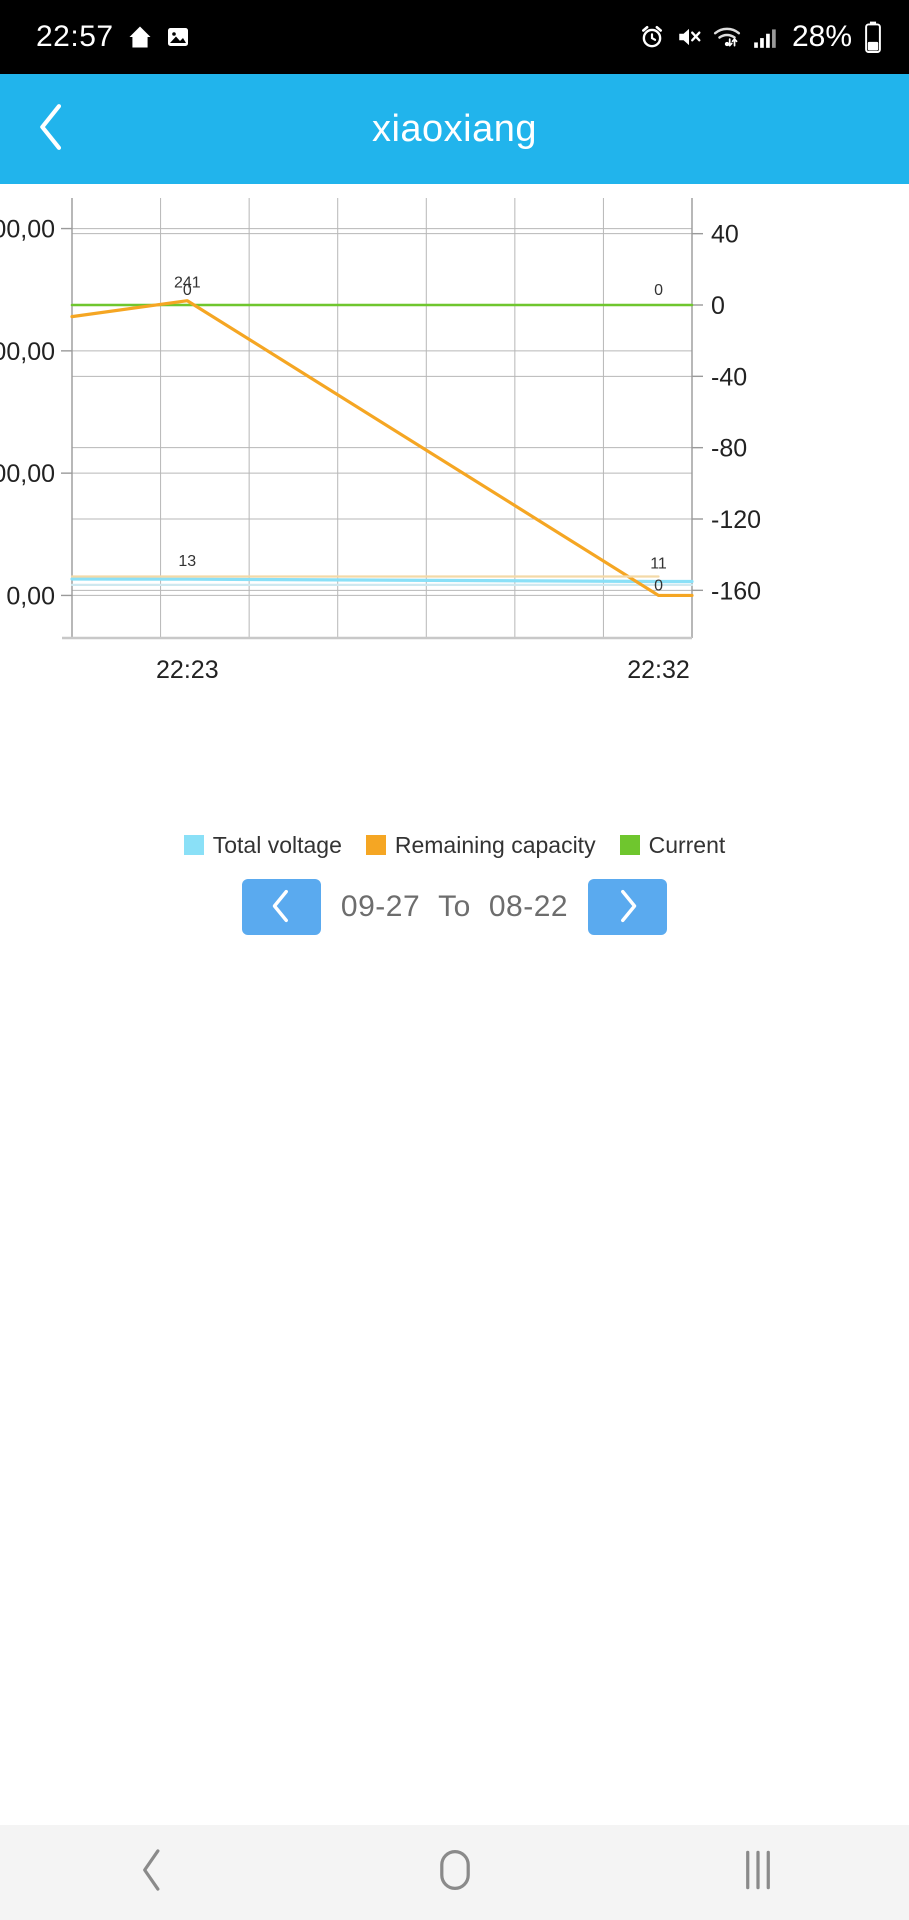  What do you see at coordinates (380, 906) in the screenshot?
I see `date-range-start: 09-27` at bounding box center [380, 906].